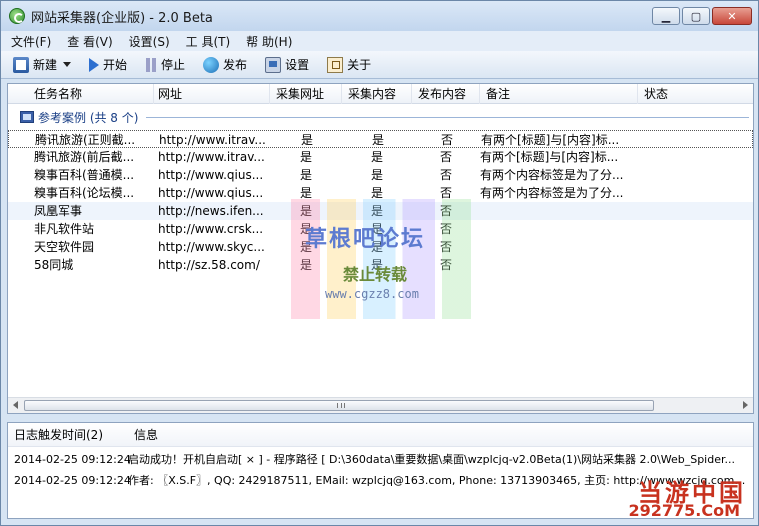  What do you see at coordinates (666, 16) in the screenshot?
I see `minimize-button: ▁` at bounding box center [666, 16].